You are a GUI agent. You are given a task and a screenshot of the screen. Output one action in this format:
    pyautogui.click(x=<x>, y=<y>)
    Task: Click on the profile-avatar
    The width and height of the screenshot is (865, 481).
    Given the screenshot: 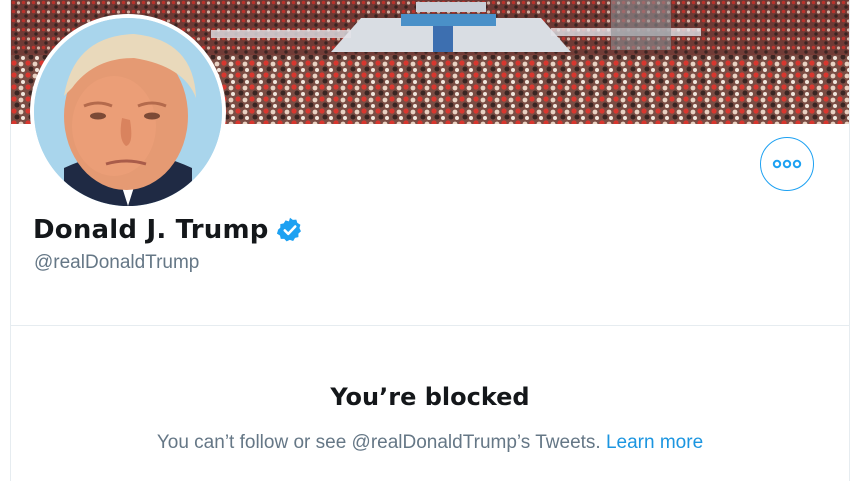 What is the action you would take?
    pyautogui.click(x=128, y=112)
    